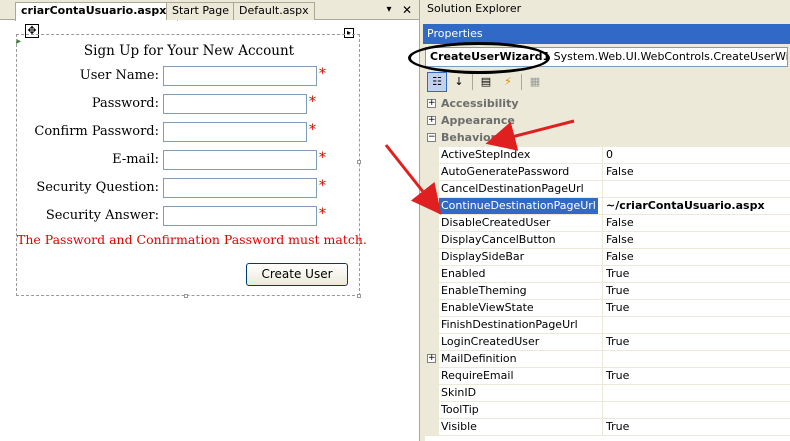  What do you see at coordinates (186, 296) in the screenshot?
I see `resize-handle-bottom` at bounding box center [186, 296].